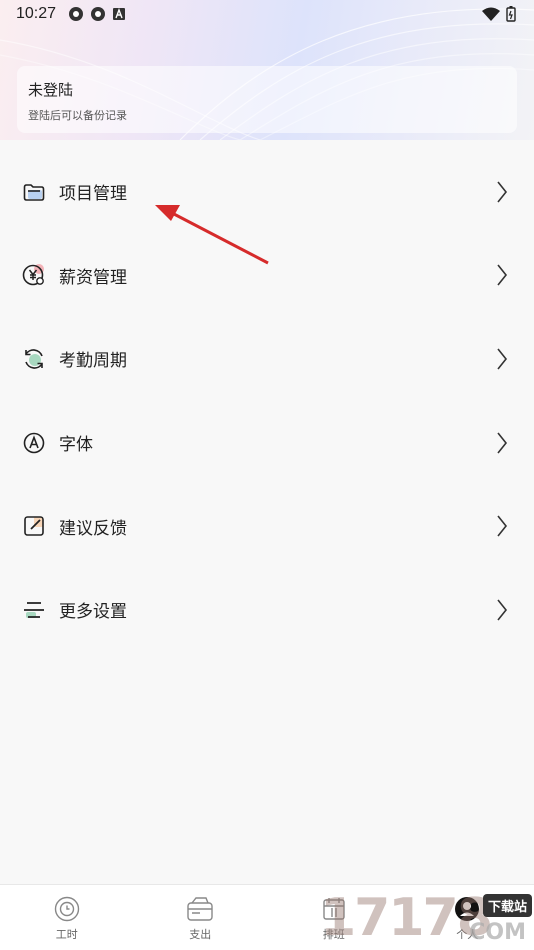 Image resolution: width=534 pixels, height=950 pixels. Describe the element at coordinates (93, 277) in the screenshot. I see `menu-item-label: 薪资管理` at that location.